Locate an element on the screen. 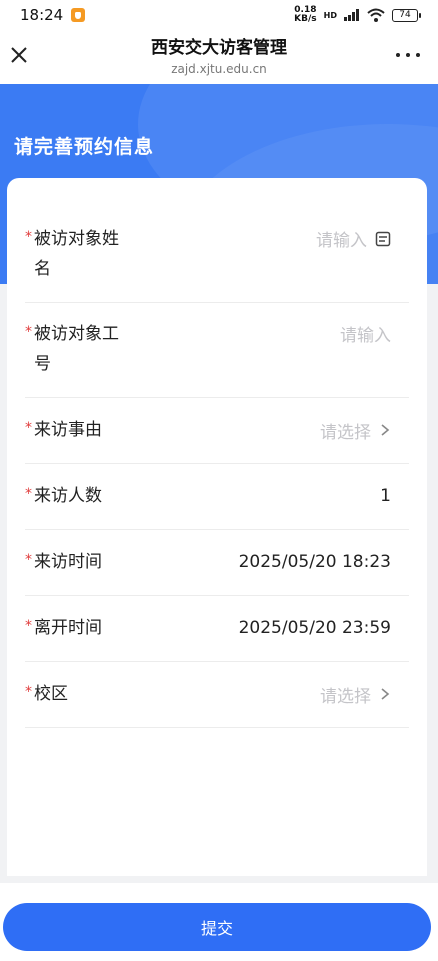 The image size is (438, 961). field-label: * 校区 is located at coordinates (80, 694).